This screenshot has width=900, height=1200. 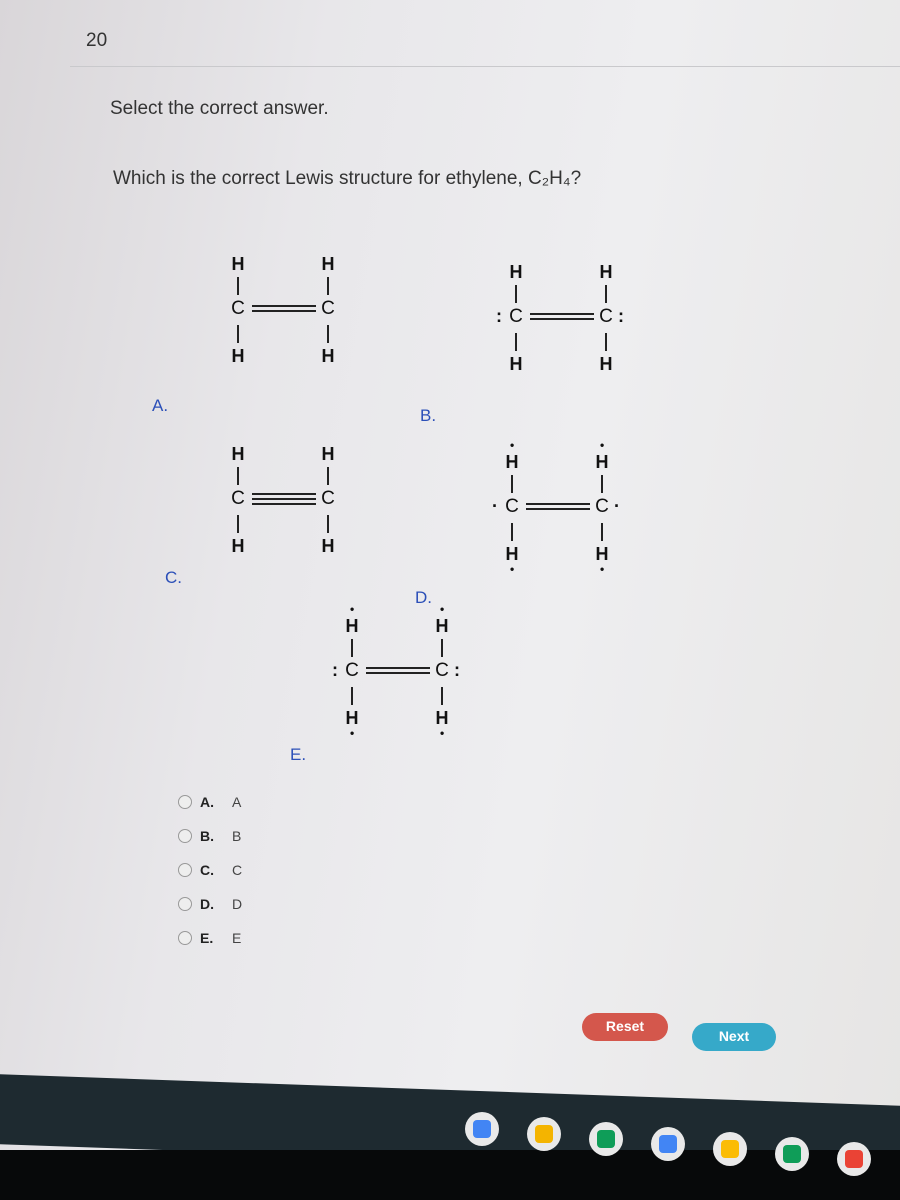 I want to click on gmail-icon, so click(x=854, y=1159).